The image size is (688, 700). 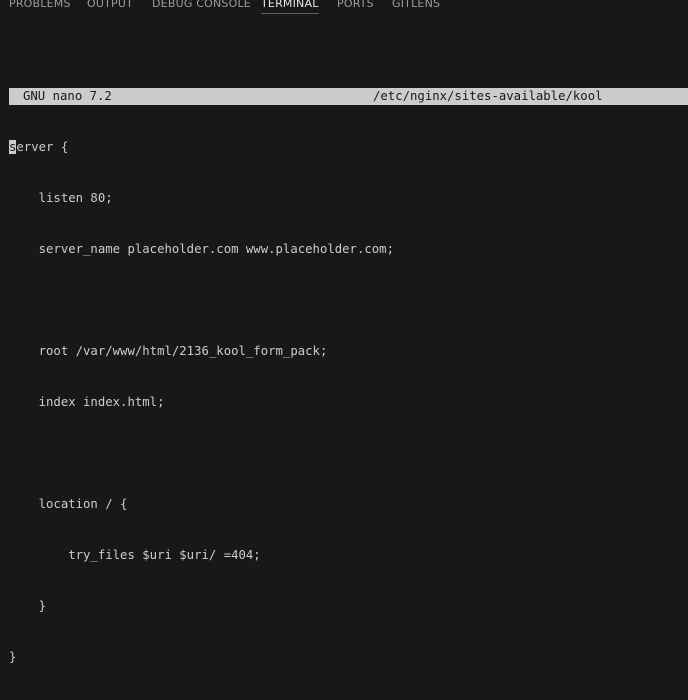 I want to click on active-tab-underline, so click(x=290, y=13).